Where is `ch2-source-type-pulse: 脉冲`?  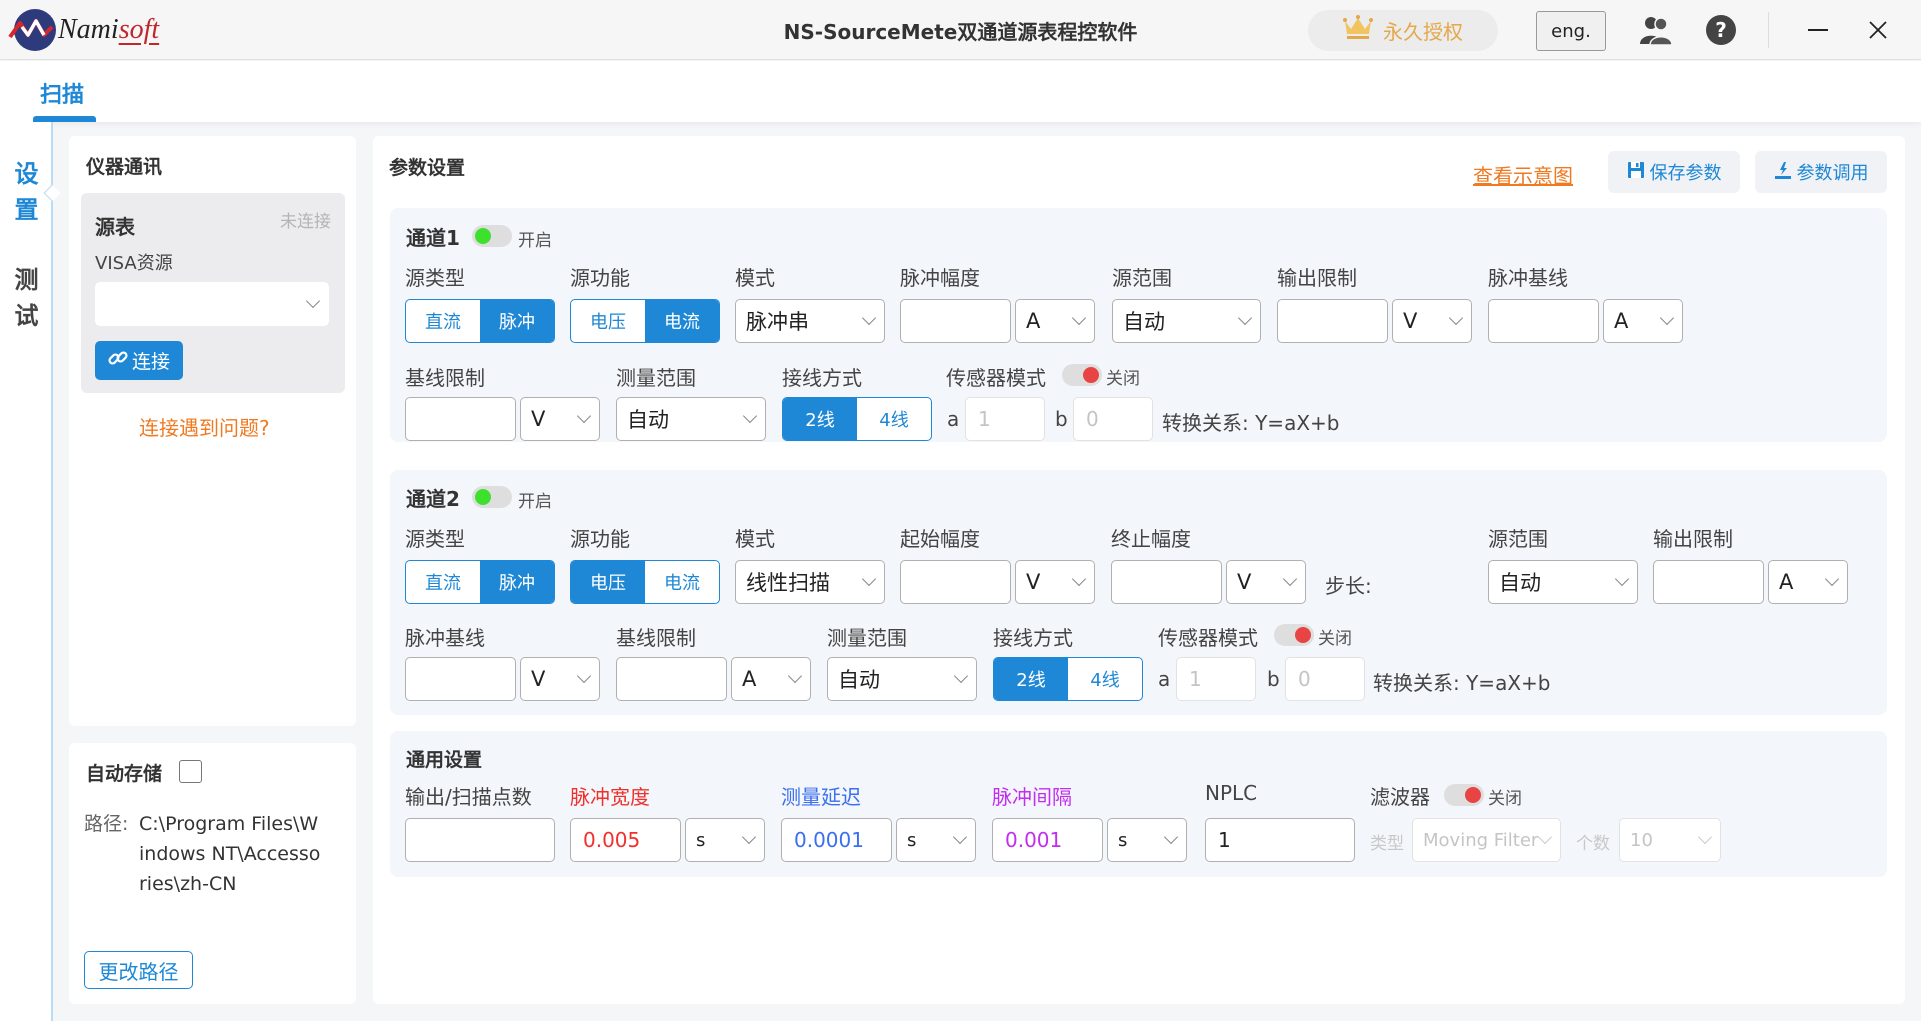
ch2-source-type-pulse: 脉冲 is located at coordinates (517, 582).